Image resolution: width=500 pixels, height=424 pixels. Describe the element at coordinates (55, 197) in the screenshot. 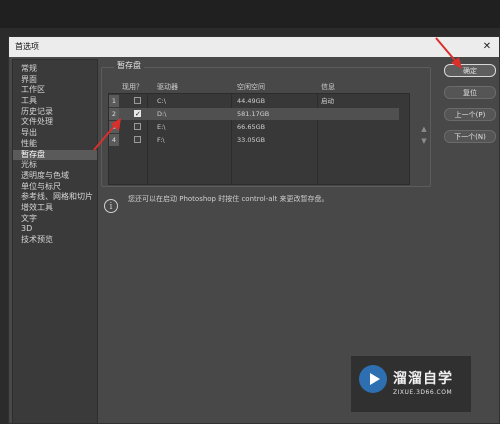

I see `sidebar-item-guides-grid: 参考线、网格和切片` at that location.